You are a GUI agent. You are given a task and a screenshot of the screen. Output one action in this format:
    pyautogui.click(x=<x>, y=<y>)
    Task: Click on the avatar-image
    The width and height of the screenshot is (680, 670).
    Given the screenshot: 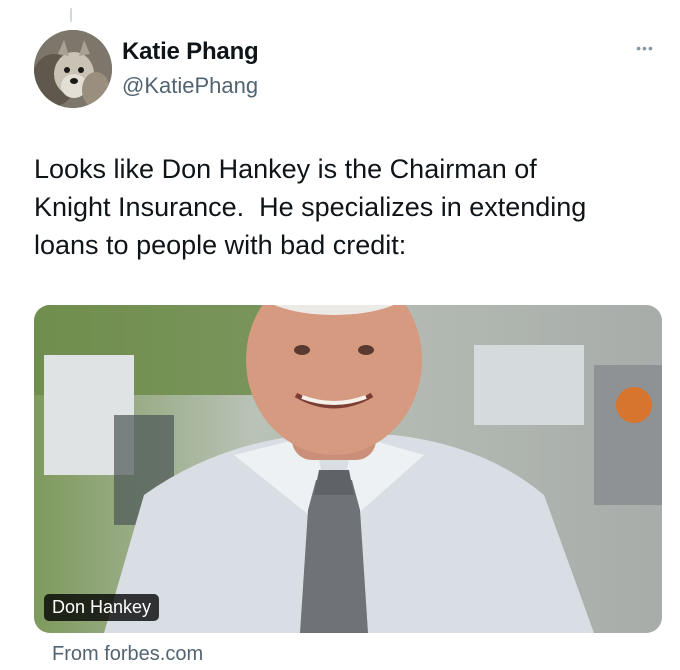 What is the action you would take?
    pyautogui.click(x=73, y=69)
    